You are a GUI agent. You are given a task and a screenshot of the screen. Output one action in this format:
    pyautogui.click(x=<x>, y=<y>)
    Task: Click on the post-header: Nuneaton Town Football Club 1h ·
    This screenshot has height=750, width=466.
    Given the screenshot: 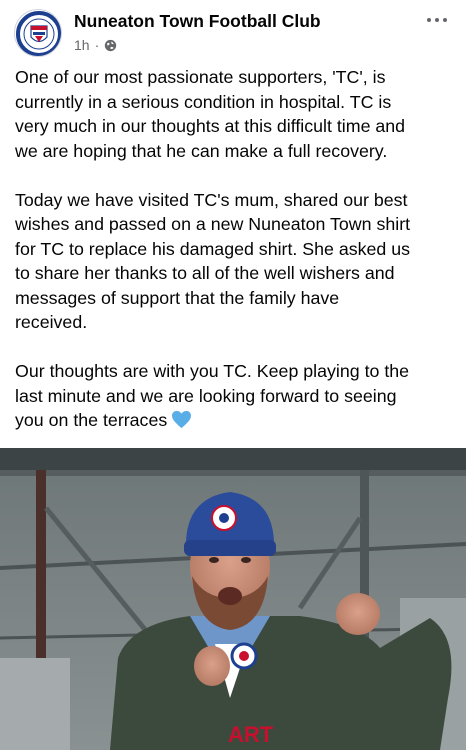 What is the action you would take?
    pyautogui.click(x=233, y=31)
    